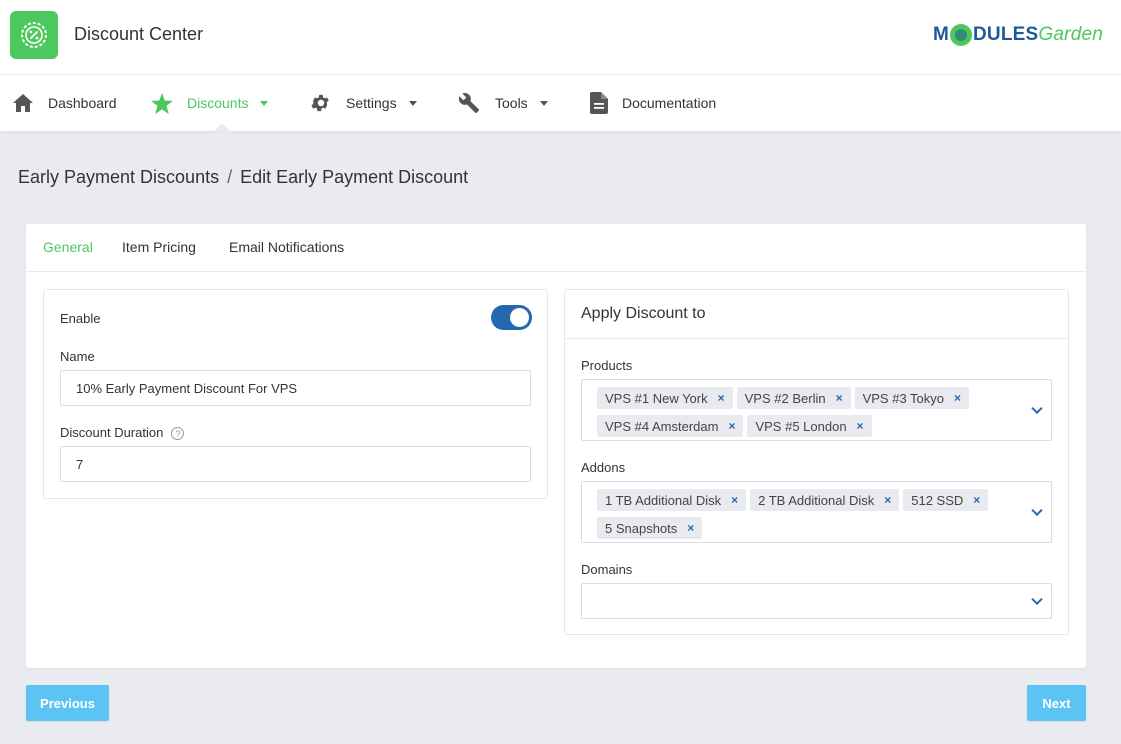  What do you see at coordinates (112, 432) in the screenshot?
I see `discount-duration-label-text: Discount Duration` at bounding box center [112, 432].